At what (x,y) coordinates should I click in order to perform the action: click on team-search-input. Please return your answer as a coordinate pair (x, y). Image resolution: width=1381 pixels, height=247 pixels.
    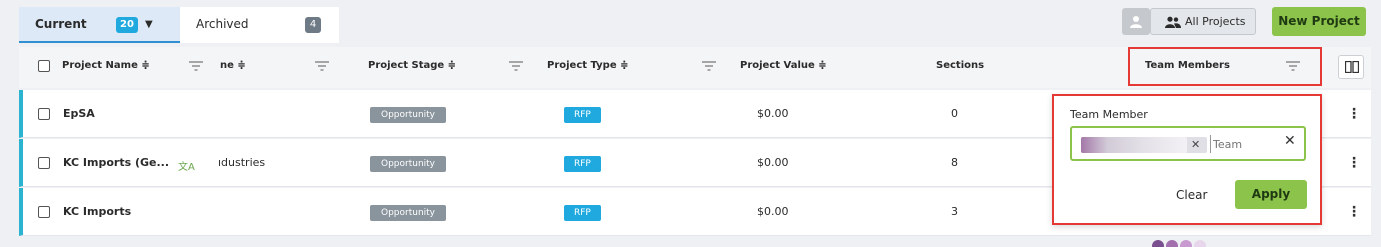
    Looking at the image, I should click on (1238, 144).